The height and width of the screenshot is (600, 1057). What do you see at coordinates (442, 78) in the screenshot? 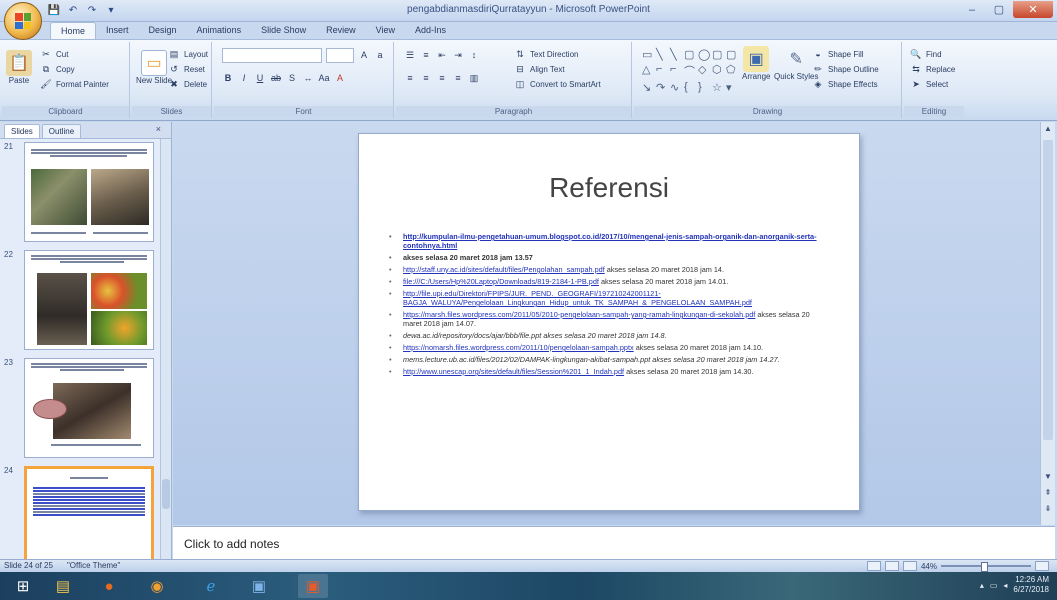
I see `align-right-icon: ≡` at bounding box center [442, 78].